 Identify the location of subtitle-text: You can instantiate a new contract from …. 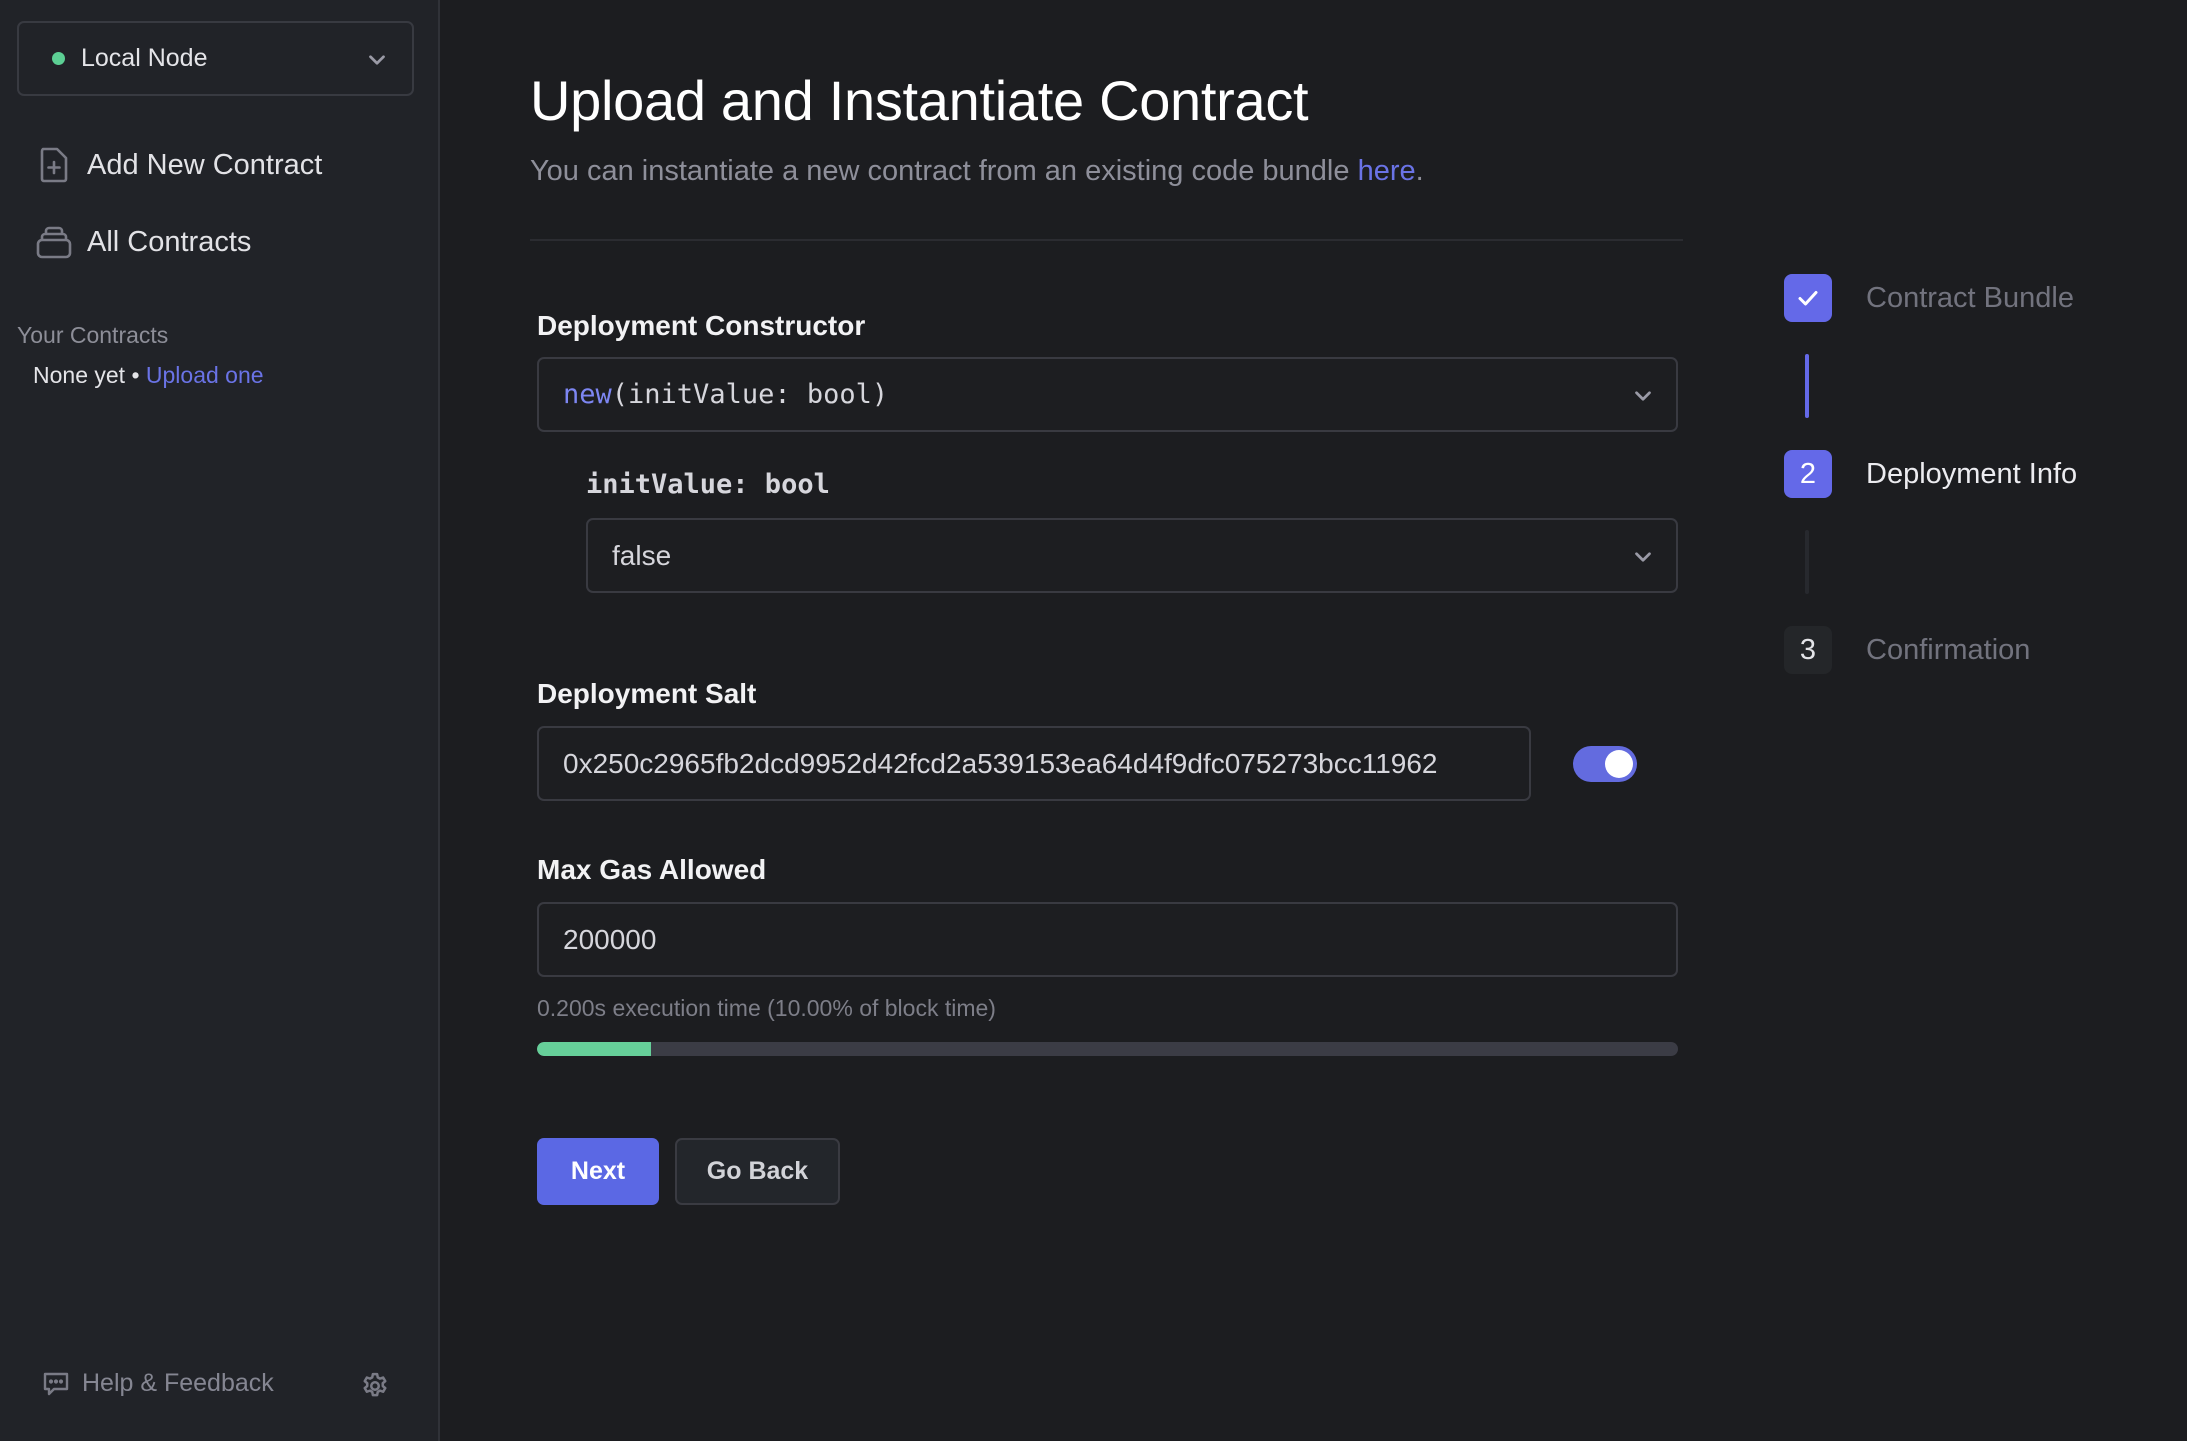
(944, 171).